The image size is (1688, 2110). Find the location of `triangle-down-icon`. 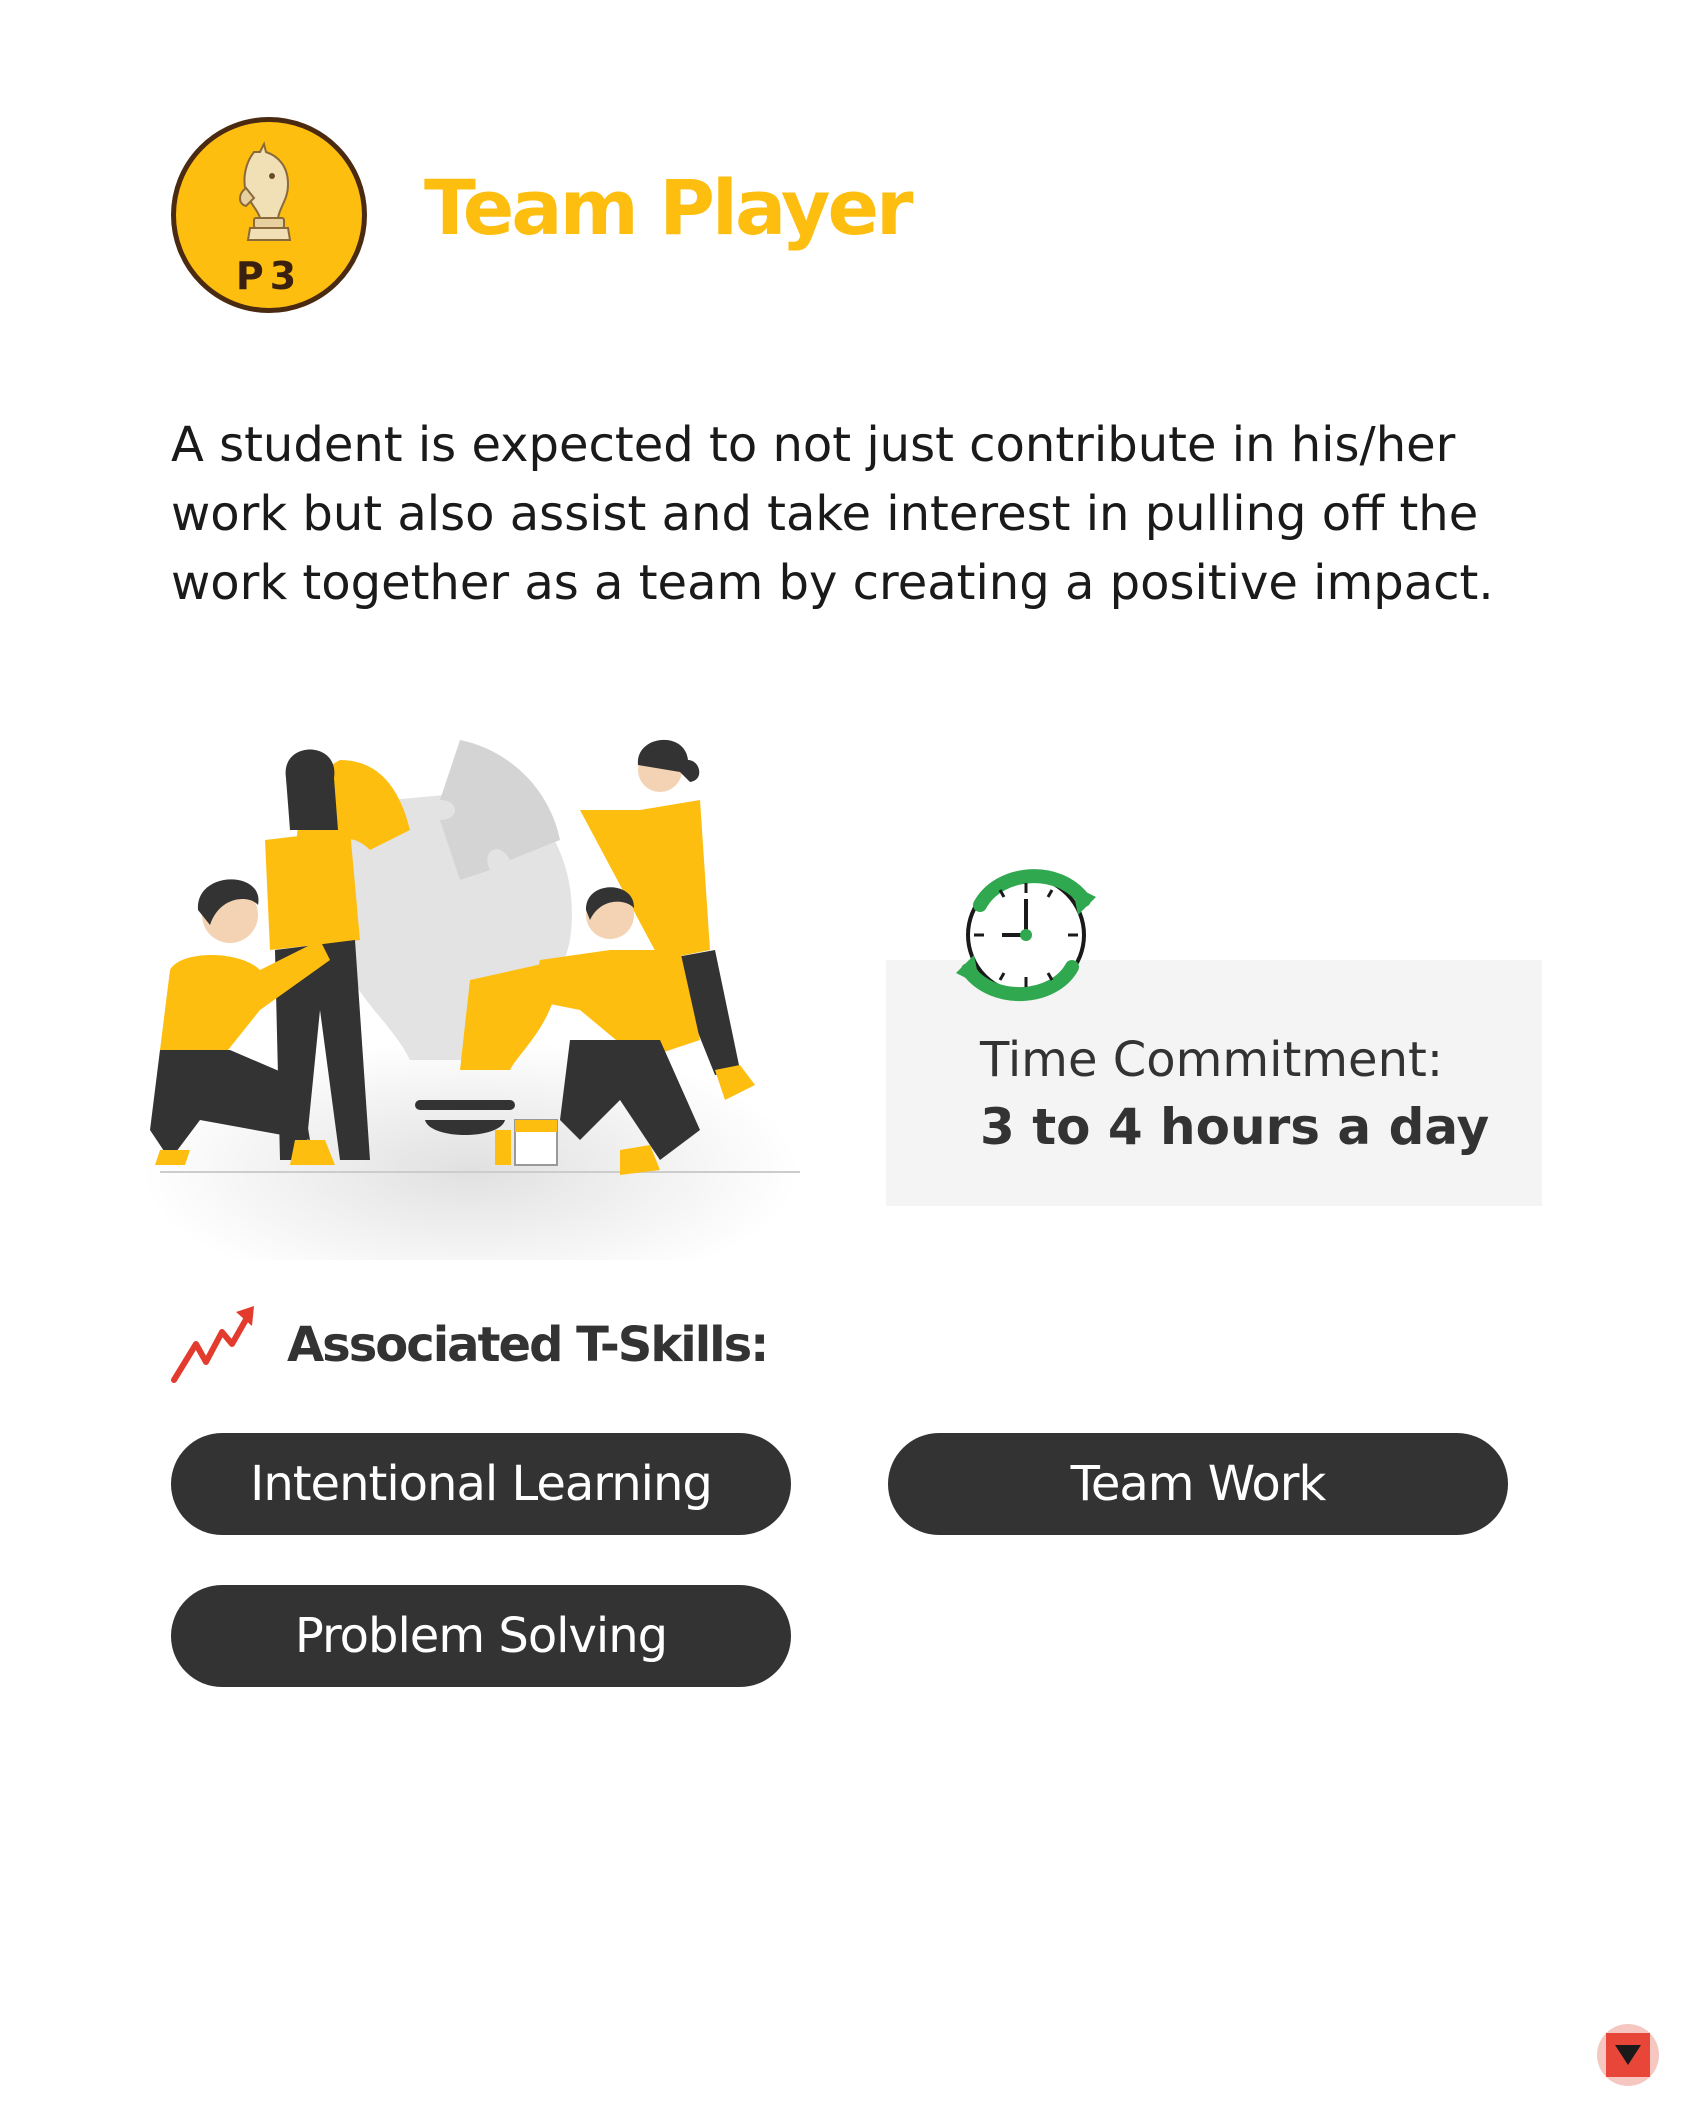

triangle-down-icon is located at coordinates (1628, 2055).